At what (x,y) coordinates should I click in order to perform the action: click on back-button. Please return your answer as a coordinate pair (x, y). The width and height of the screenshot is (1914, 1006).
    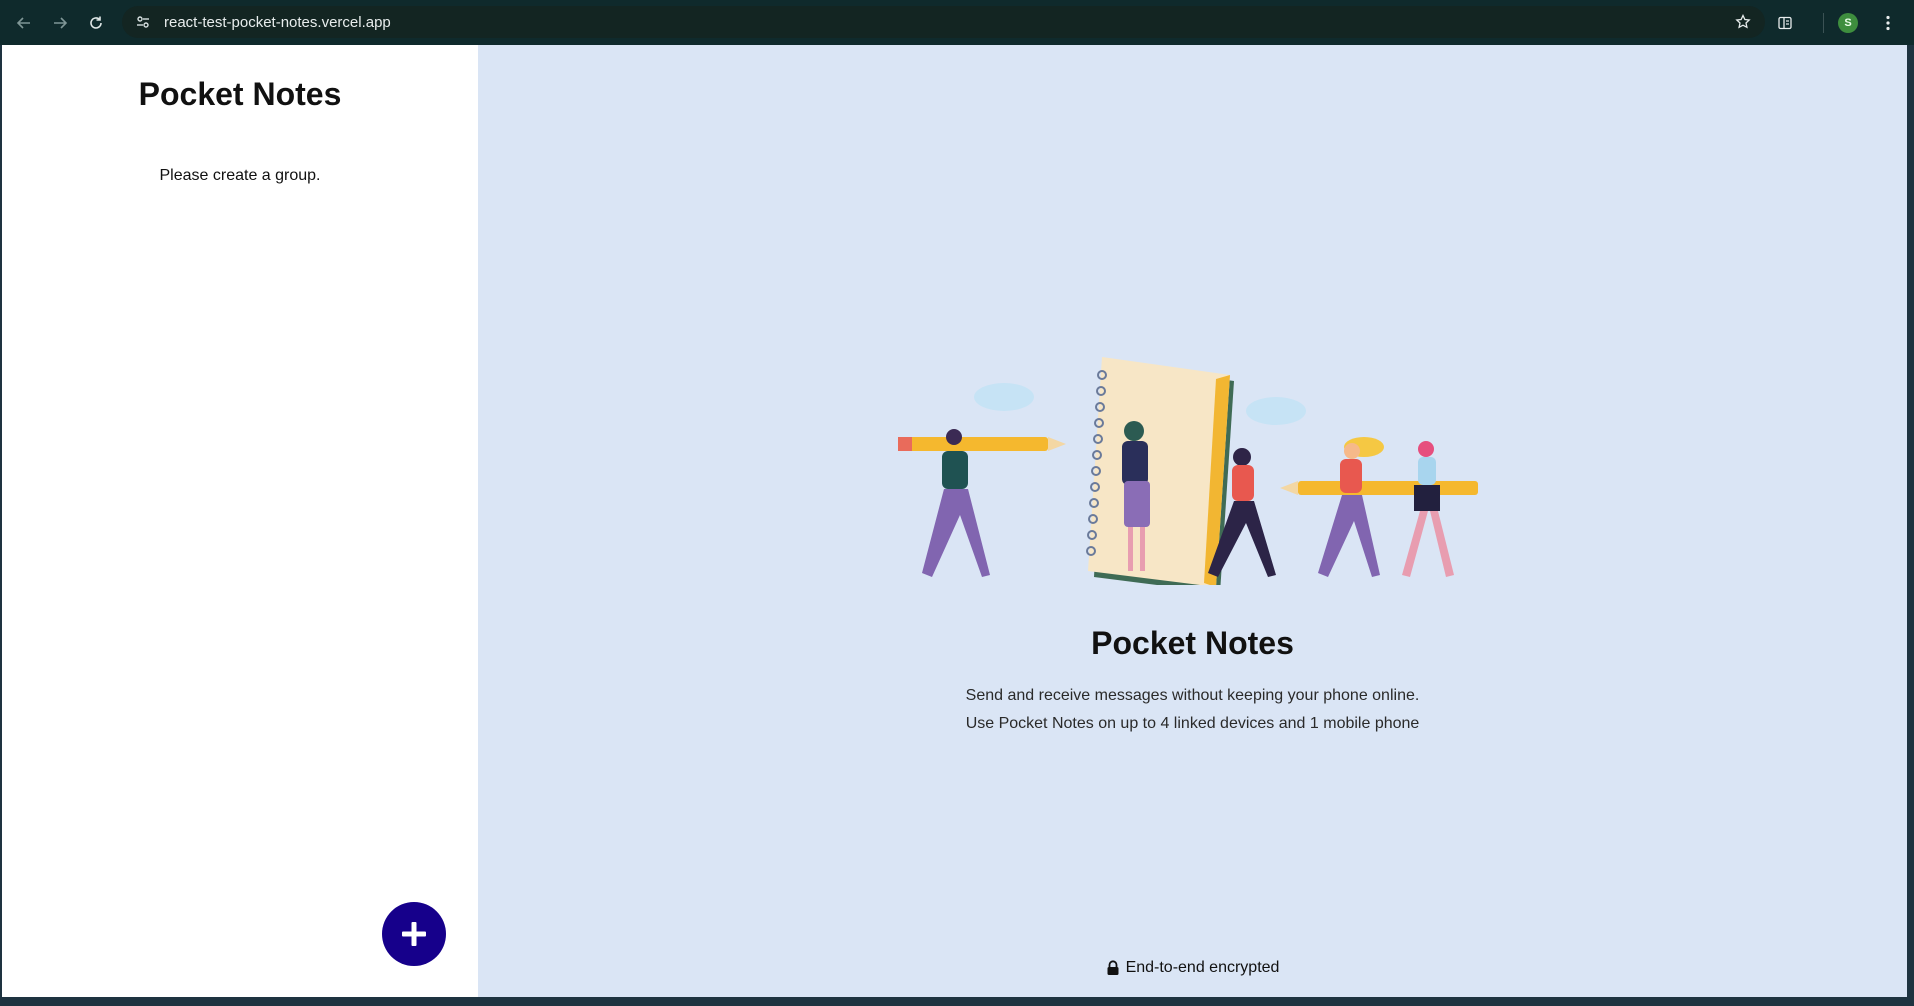
    Looking at the image, I should click on (24, 23).